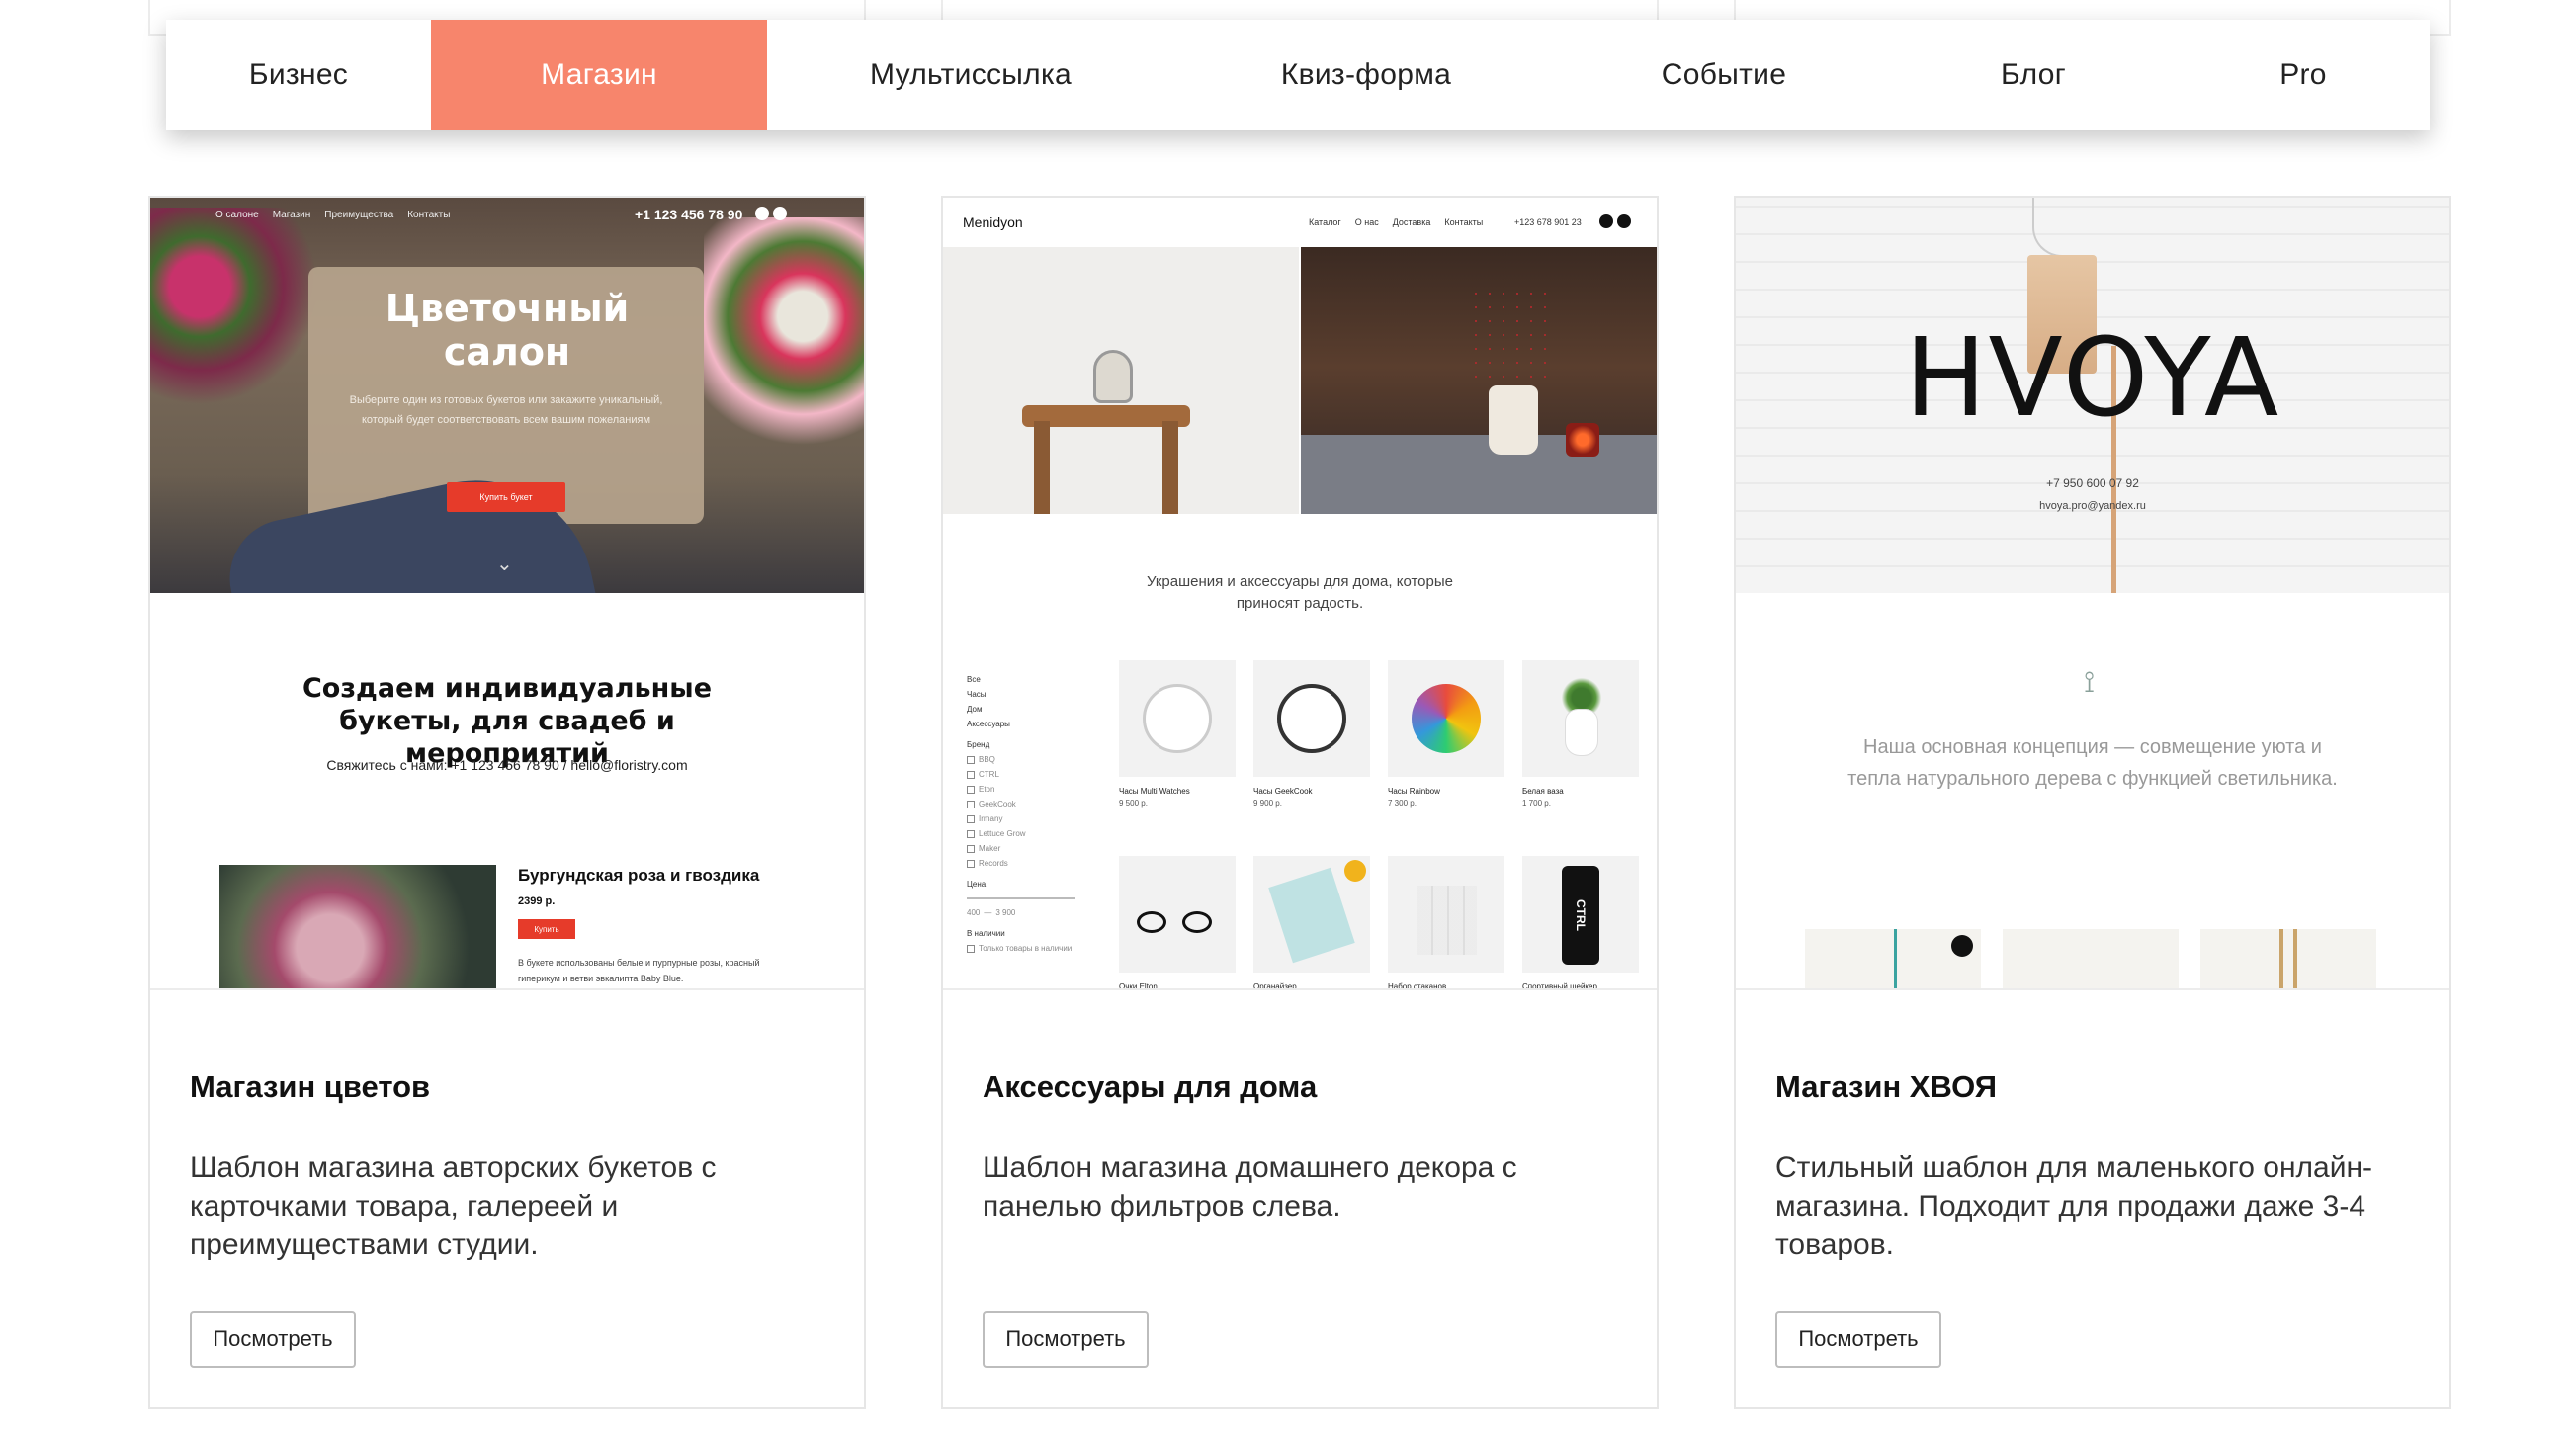  Describe the element at coordinates (1886, 1086) in the screenshot. I see `card-title: Магазин ХВОЯ` at that location.